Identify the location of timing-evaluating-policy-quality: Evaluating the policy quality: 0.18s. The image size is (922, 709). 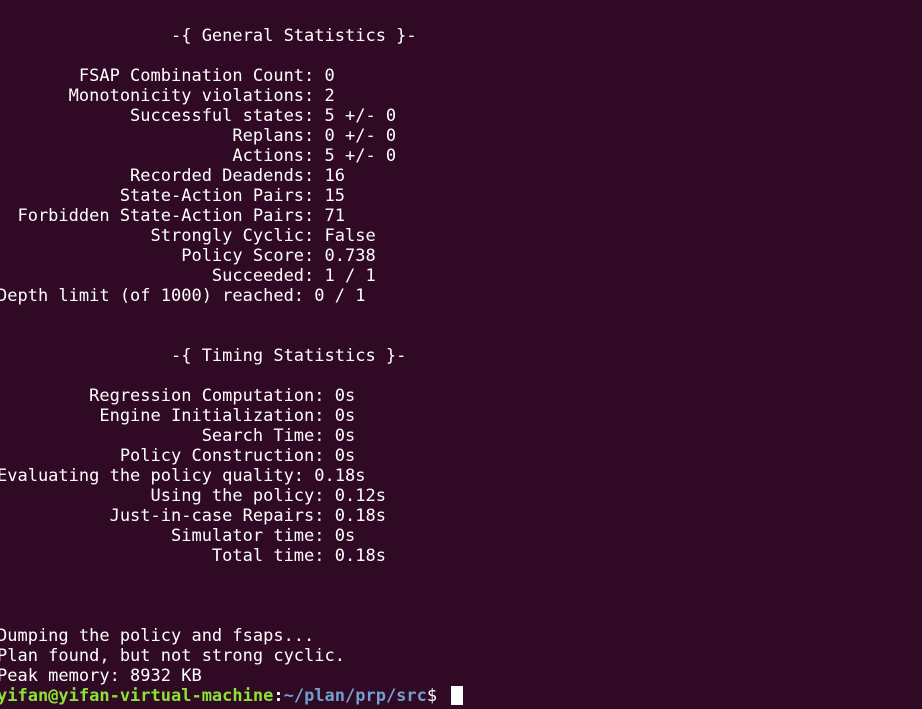
(183, 476).